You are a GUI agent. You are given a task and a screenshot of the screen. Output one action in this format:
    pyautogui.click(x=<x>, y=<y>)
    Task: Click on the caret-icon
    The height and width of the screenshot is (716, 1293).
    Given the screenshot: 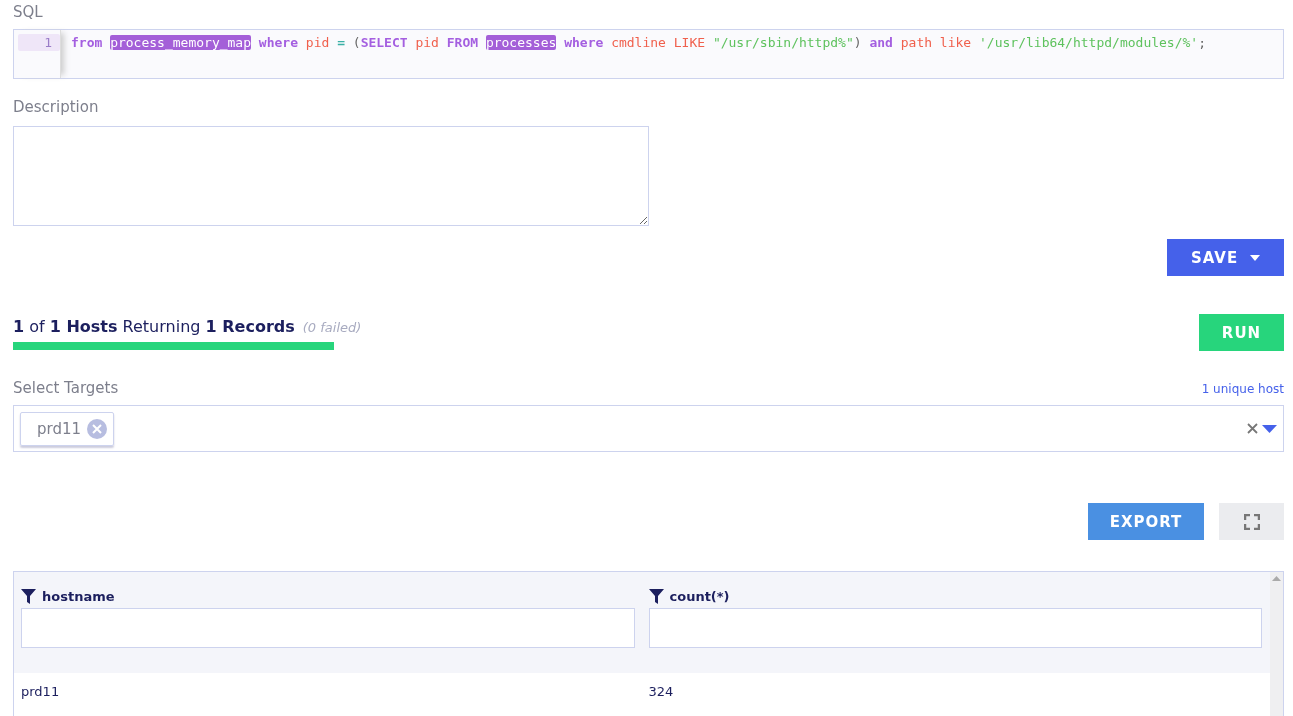 What is the action you would take?
    pyautogui.click(x=1255, y=257)
    